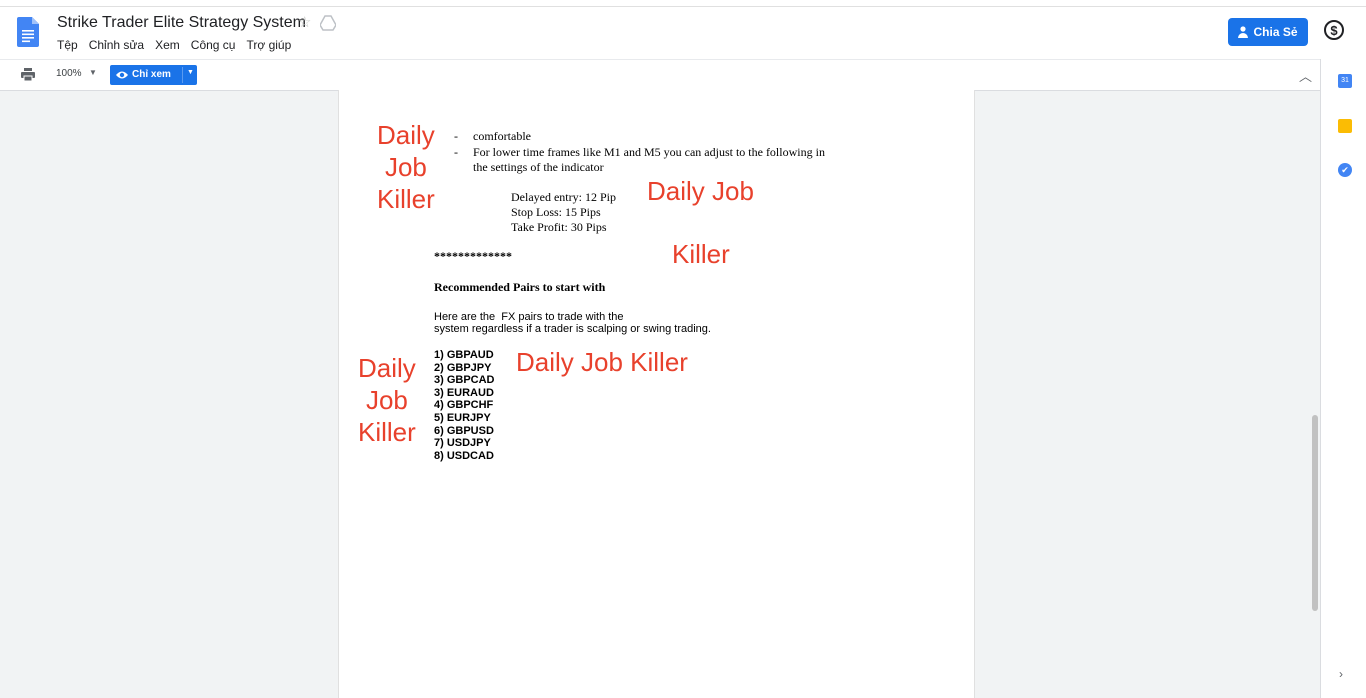 This screenshot has height=698, width=1366. I want to click on view-mode-caret-icon: ▼, so click(190, 72).